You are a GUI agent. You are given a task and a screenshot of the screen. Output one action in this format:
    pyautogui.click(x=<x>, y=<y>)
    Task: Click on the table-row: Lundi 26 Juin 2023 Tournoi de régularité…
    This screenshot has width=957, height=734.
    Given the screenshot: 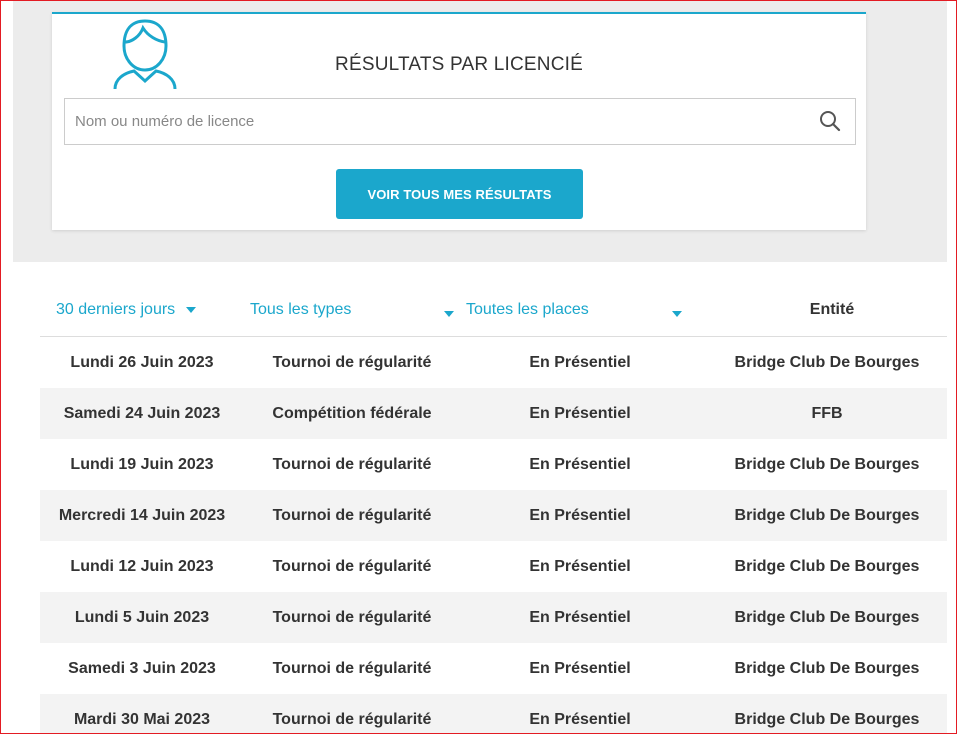 What is the action you would take?
    pyautogui.click(x=493, y=362)
    